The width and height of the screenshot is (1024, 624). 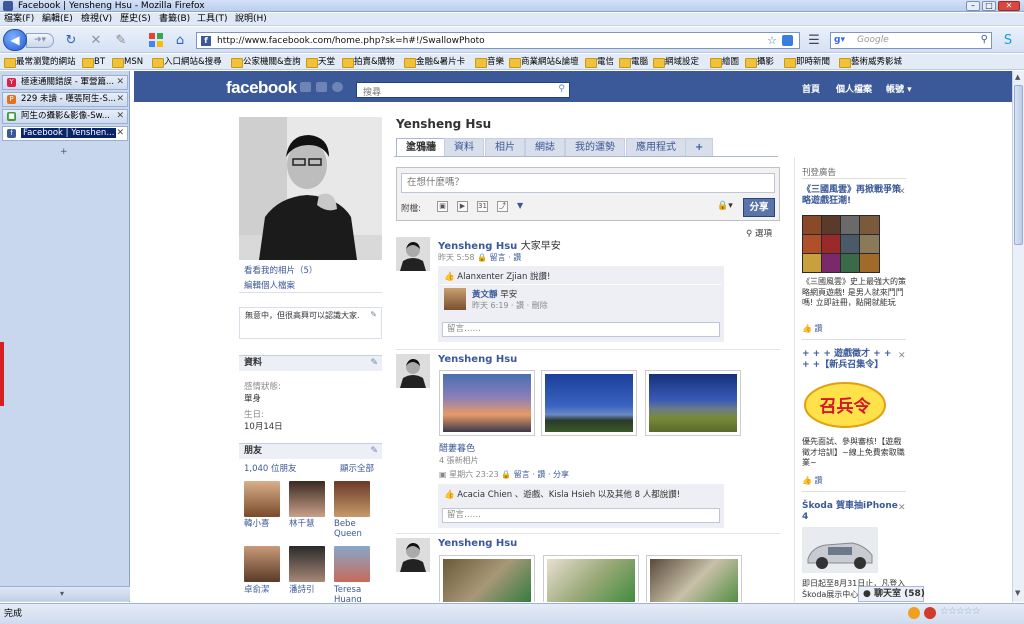 What do you see at coordinates (787, 40) in the screenshot?
I see `feed-icon` at bounding box center [787, 40].